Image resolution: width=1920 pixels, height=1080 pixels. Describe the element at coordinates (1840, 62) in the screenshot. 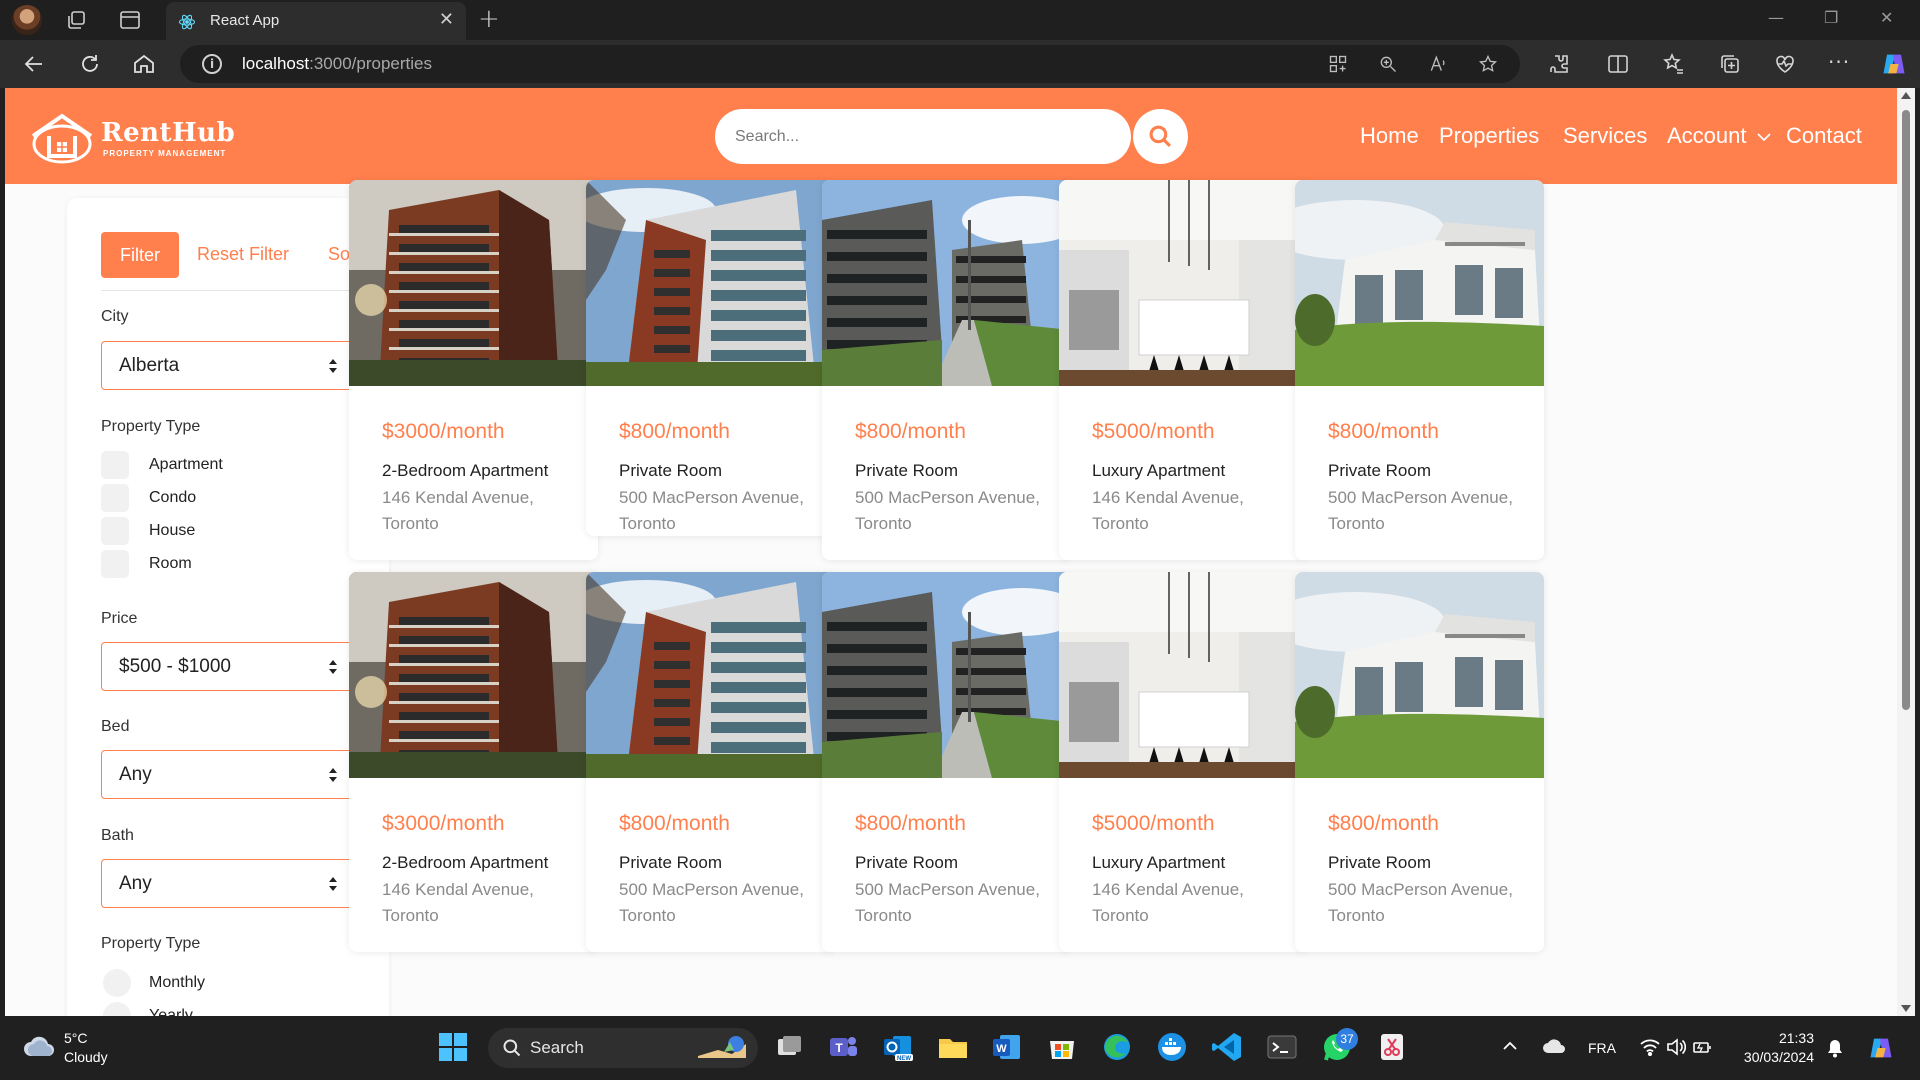

I see `settings-more-icon: ···` at that location.